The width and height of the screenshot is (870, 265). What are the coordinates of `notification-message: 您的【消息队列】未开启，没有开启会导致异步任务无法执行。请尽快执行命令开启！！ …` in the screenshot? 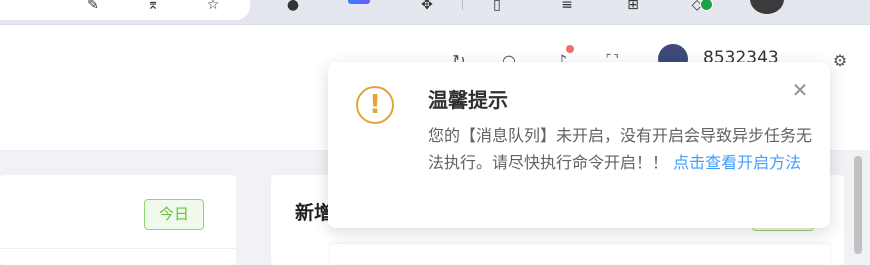 It's located at (620, 149).